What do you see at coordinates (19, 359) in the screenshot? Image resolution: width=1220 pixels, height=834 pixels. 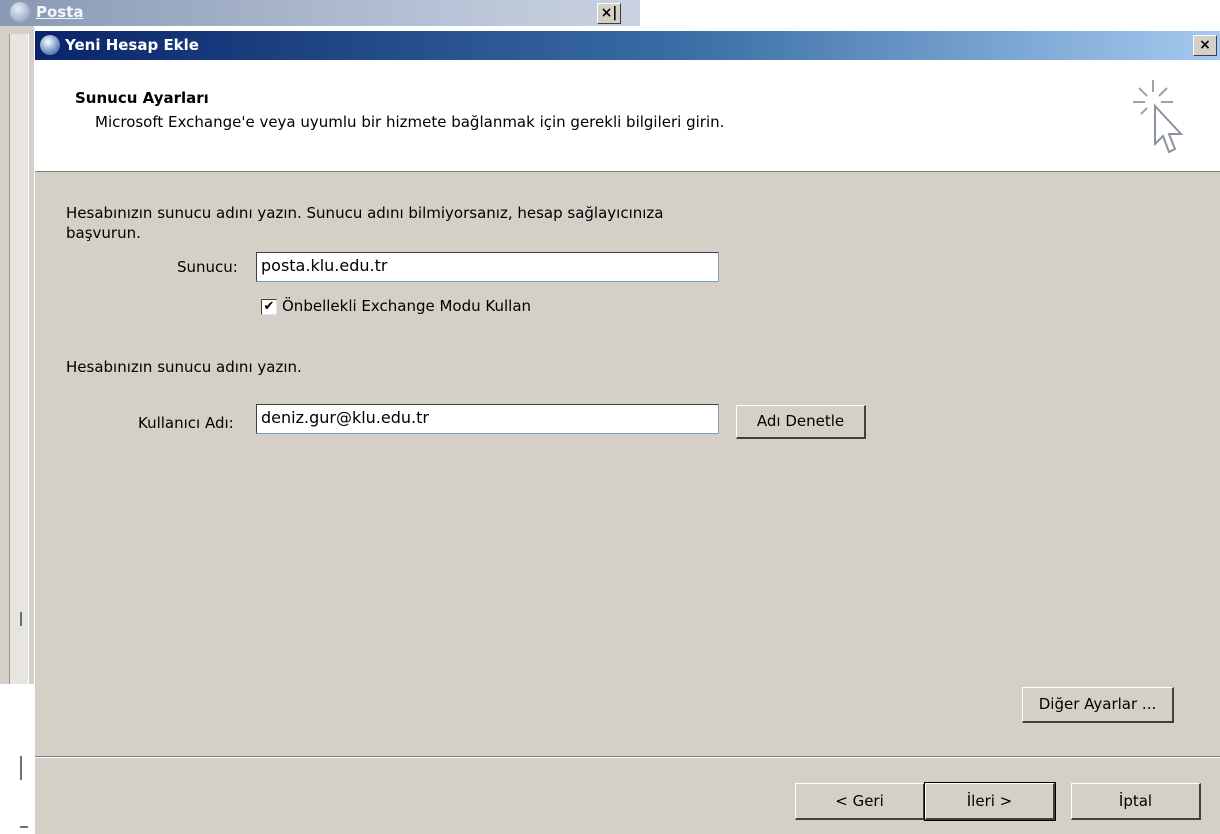 I see `background-scrollbar` at bounding box center [19, 359].